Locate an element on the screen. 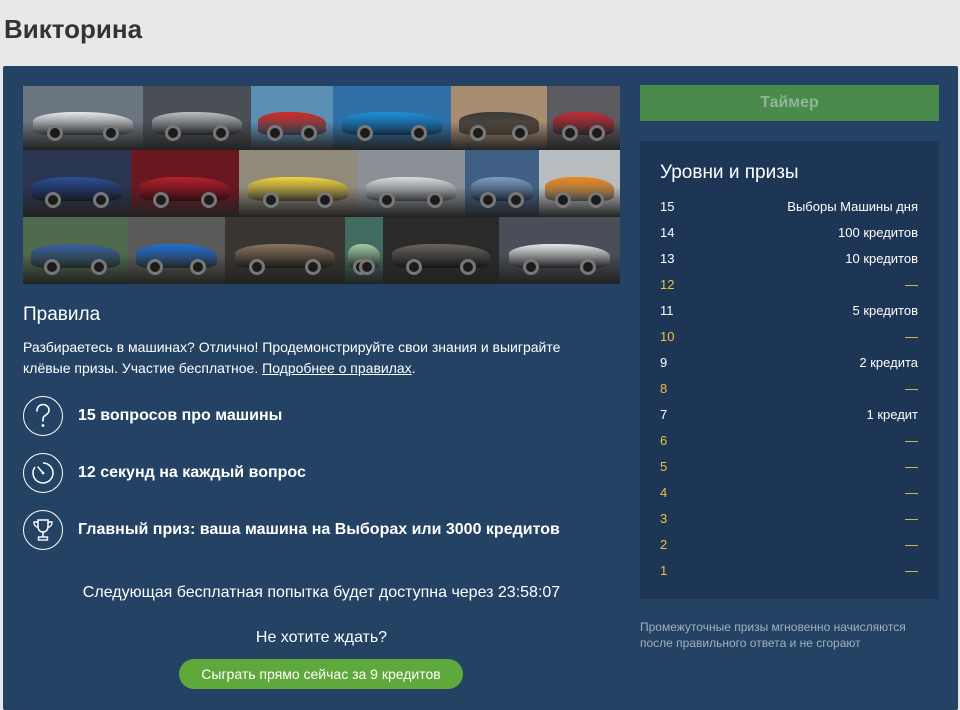 The height and width of the screenshot is (710, 960). feature-questions: 15 вопросов про машины is located at coordinates (152, 416).